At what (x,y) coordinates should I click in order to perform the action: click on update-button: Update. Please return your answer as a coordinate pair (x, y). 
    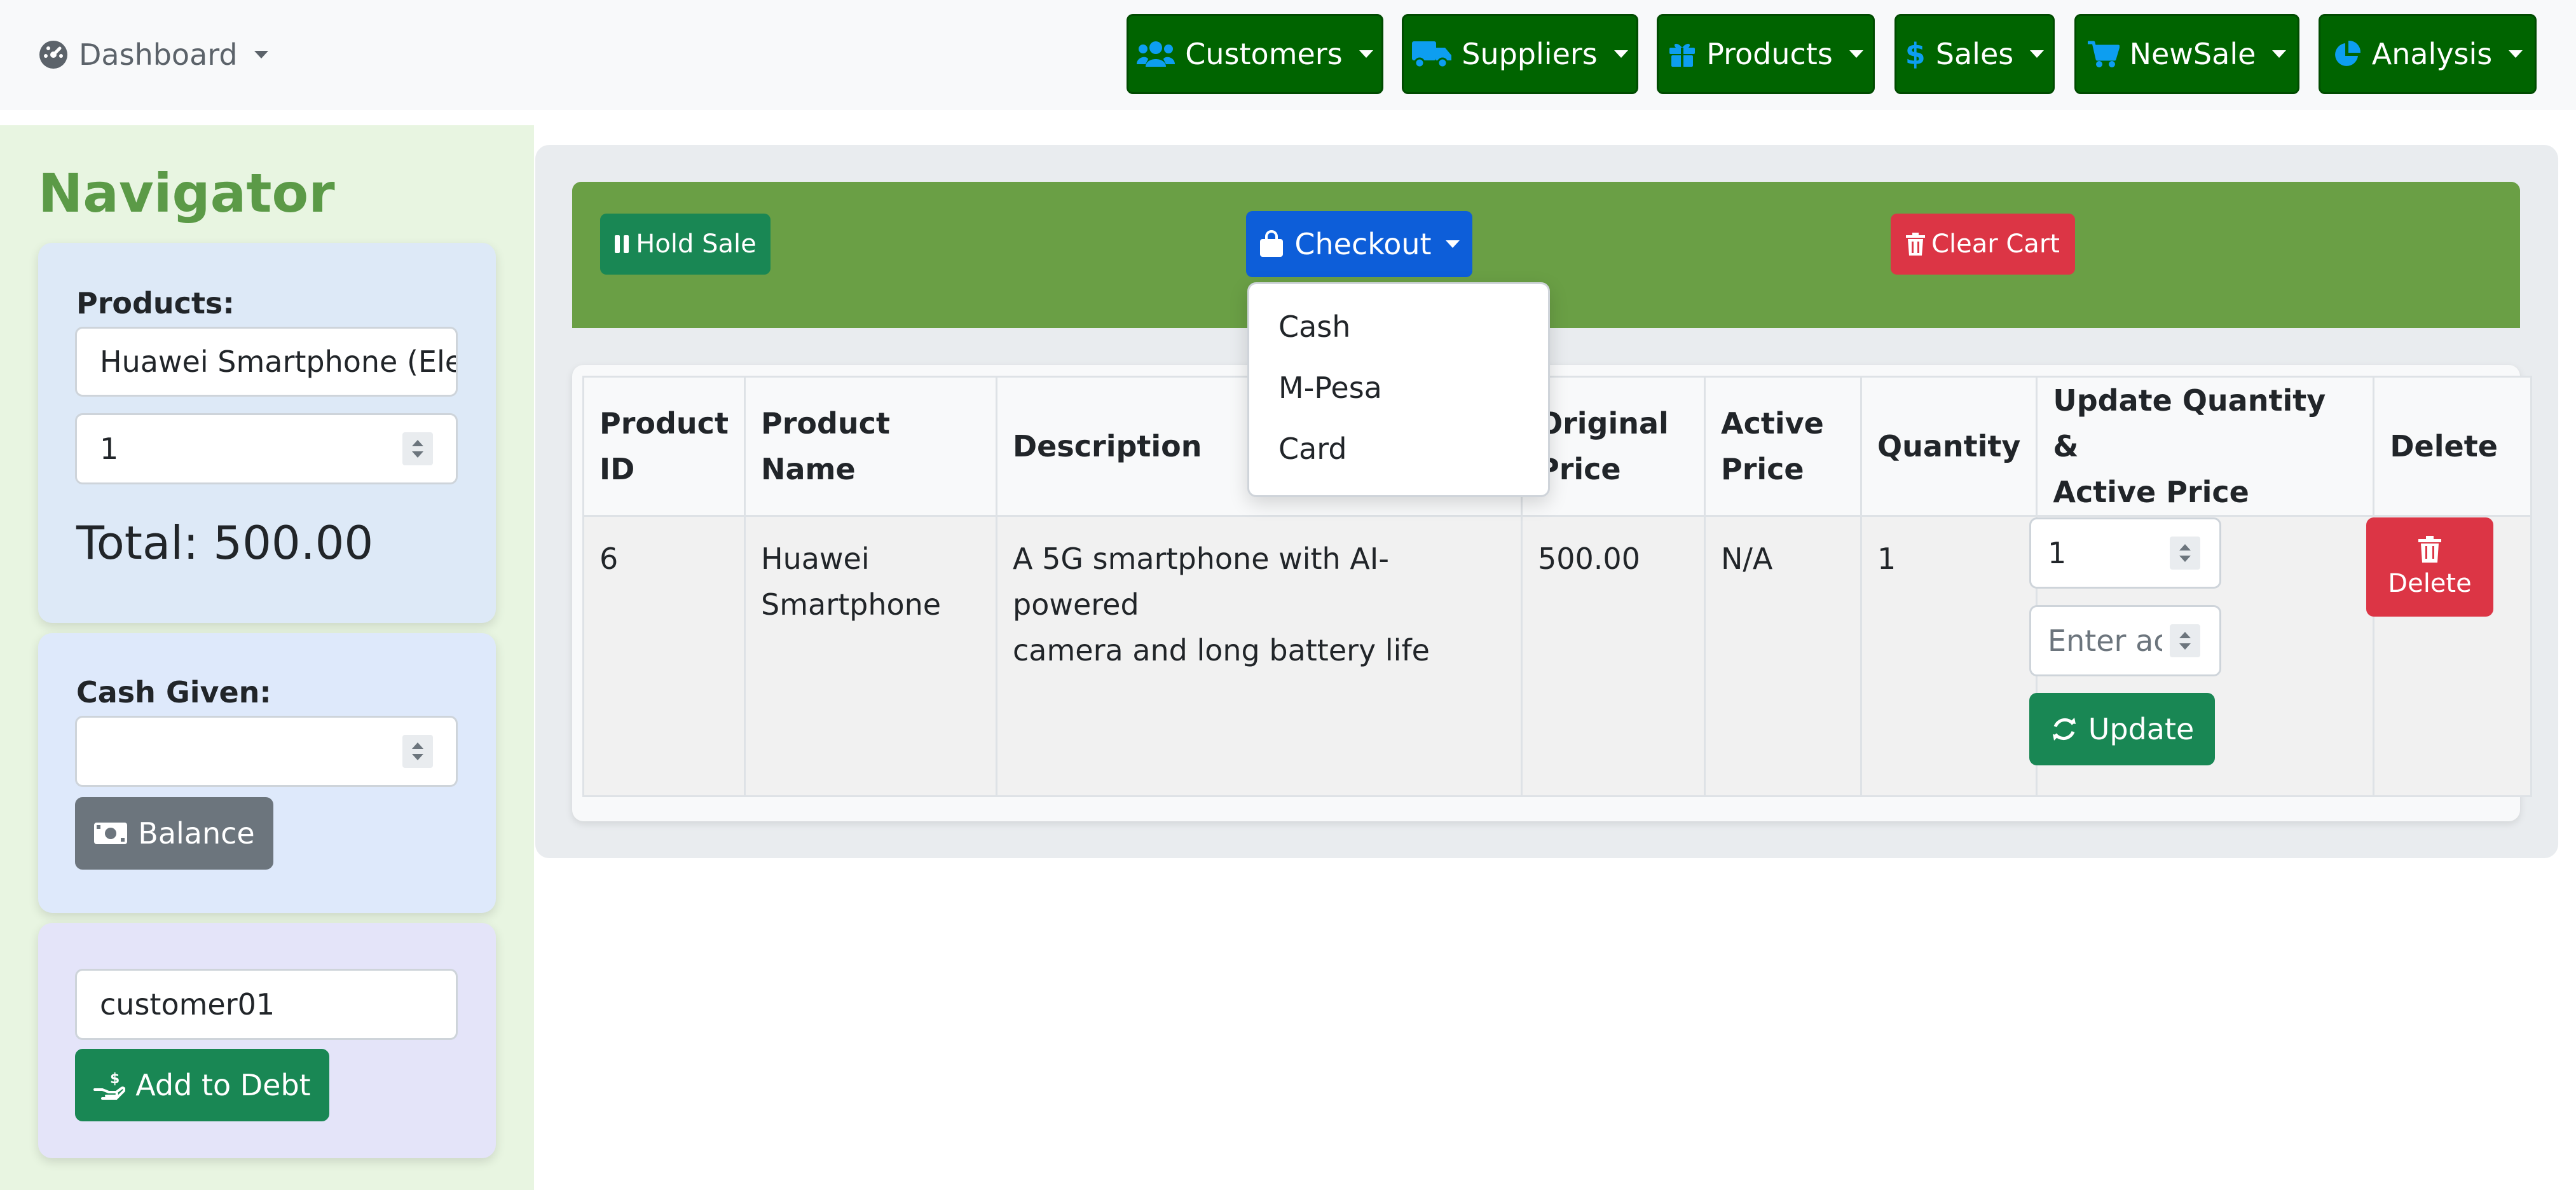
    Looking at the image, I should click on (2122, 729).